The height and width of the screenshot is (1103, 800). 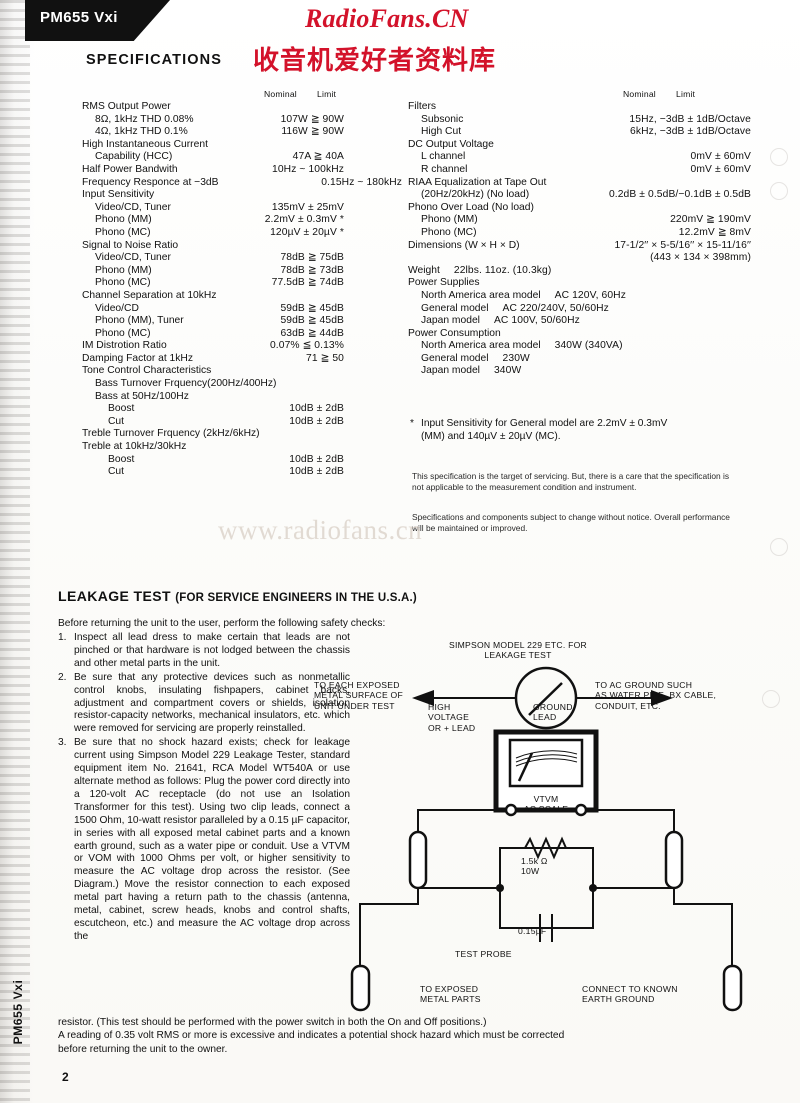 I want to click on spec-row-value: 340W (340VA), so click(x=588, y=346).